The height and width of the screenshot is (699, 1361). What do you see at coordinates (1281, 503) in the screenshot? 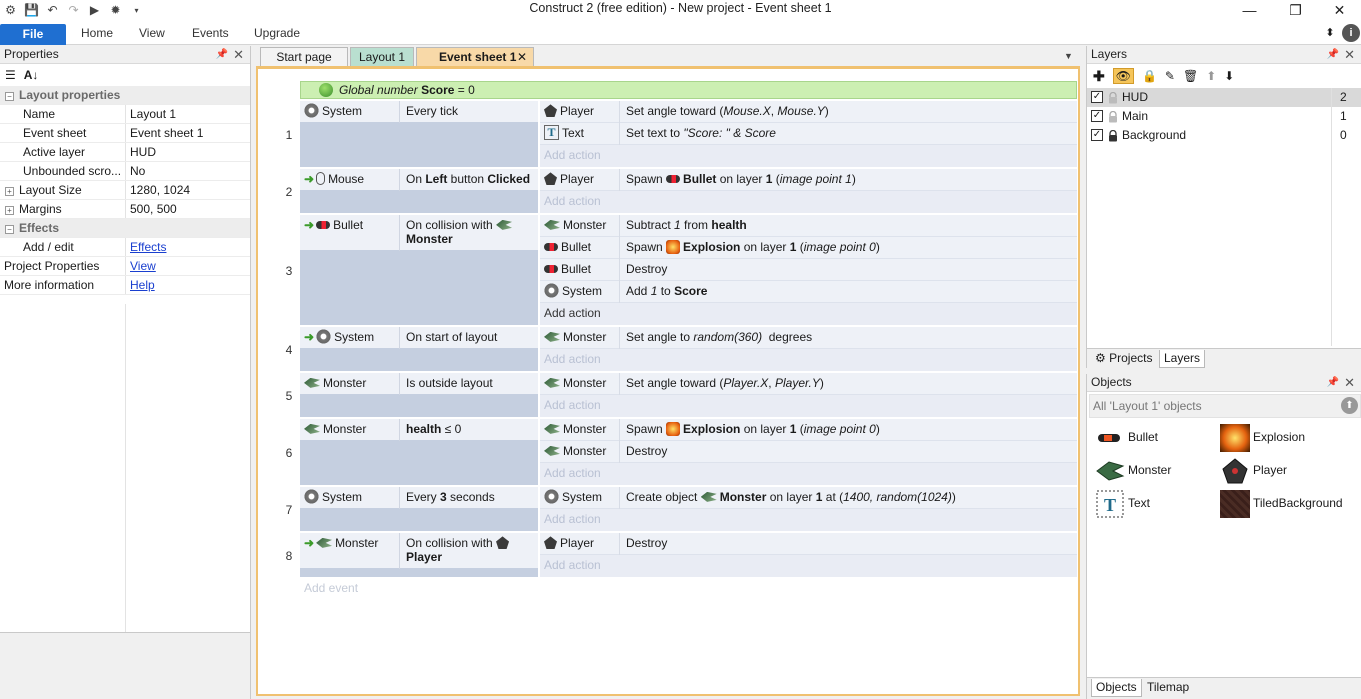
I see `object-item: TiledBackground` at bounding box center [1281, 503].